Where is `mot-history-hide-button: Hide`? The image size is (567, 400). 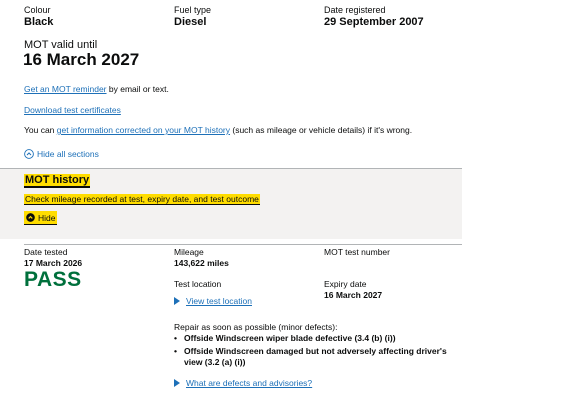 mot-history-hide-button: Hide is located at coordinates (41, 217).